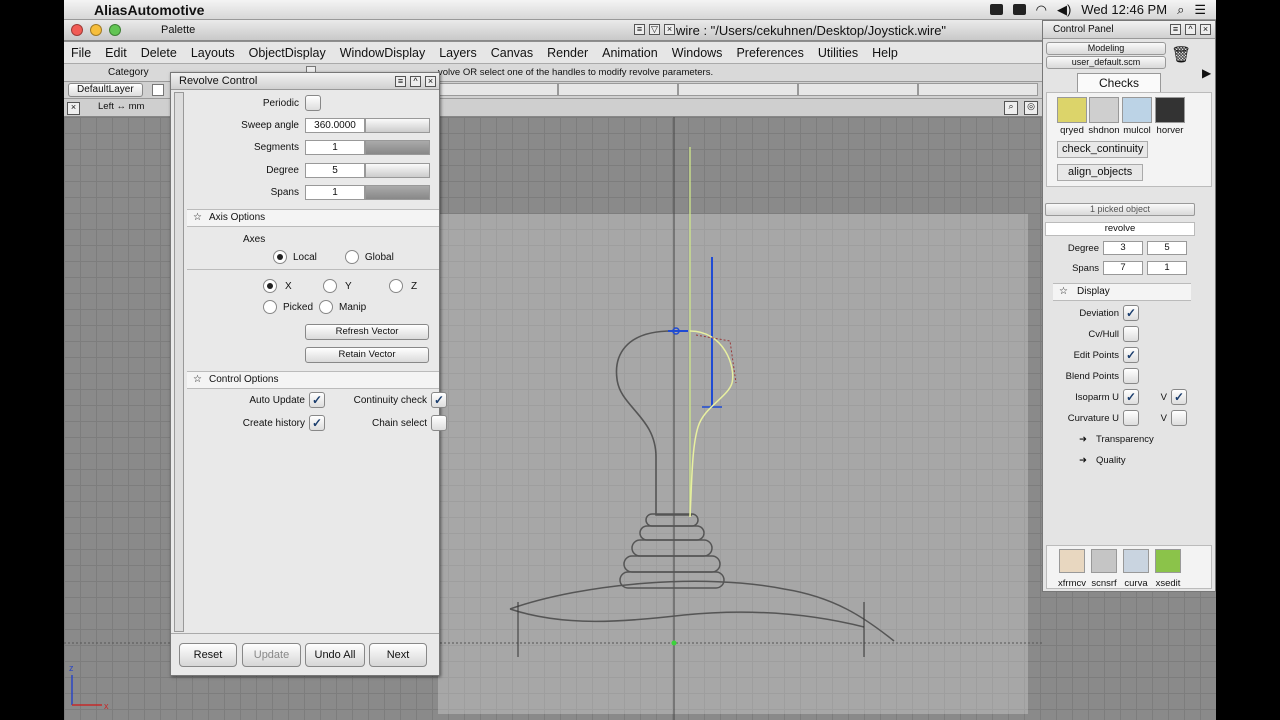 This screenshot has width=1280, height=720. What do you see at coordinates (280, 257) in the screenshot?
I see `local-radio` at bounding box center [280, 257].